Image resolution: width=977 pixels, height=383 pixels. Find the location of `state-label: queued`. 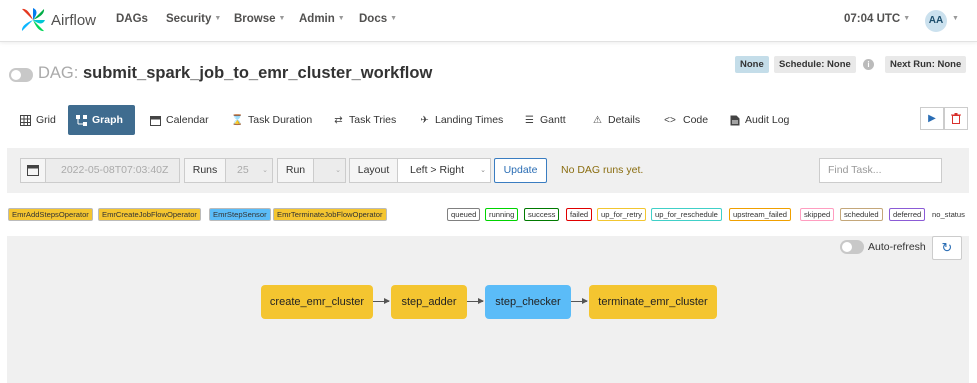

state-label: queued is located at coordinates (464, 214).